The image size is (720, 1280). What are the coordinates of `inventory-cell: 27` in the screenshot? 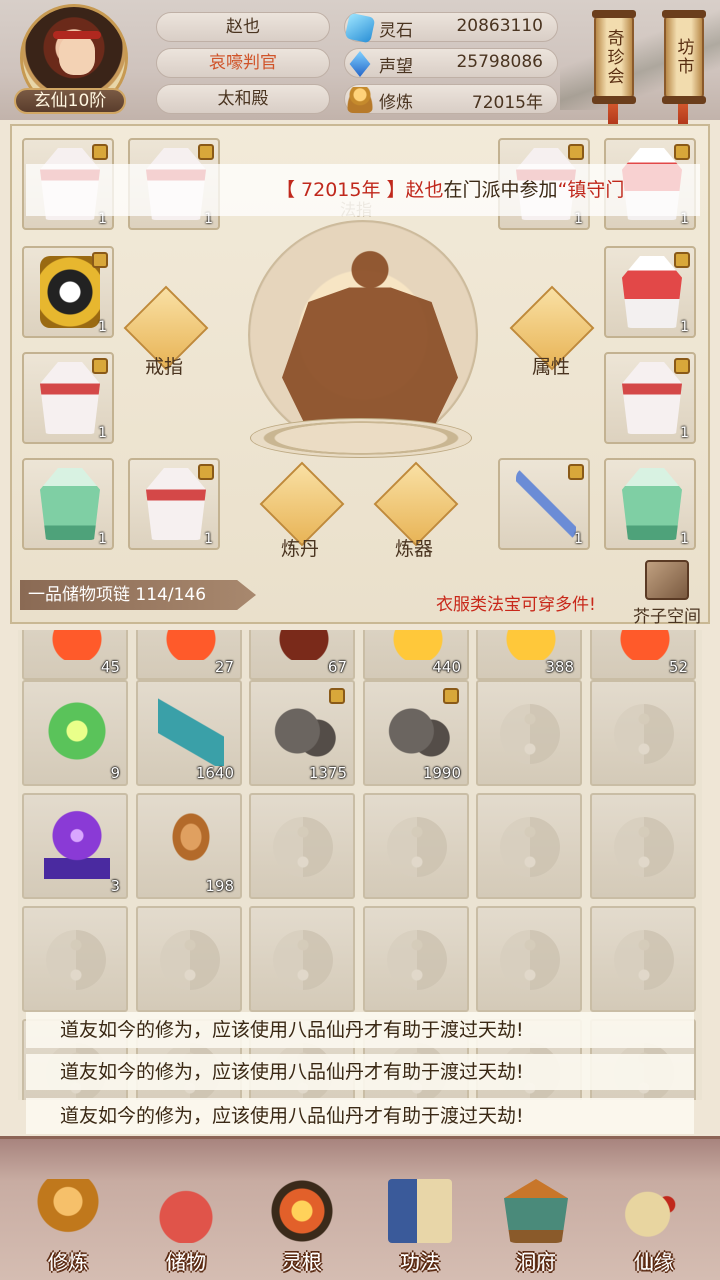 It's located at (189, 655).